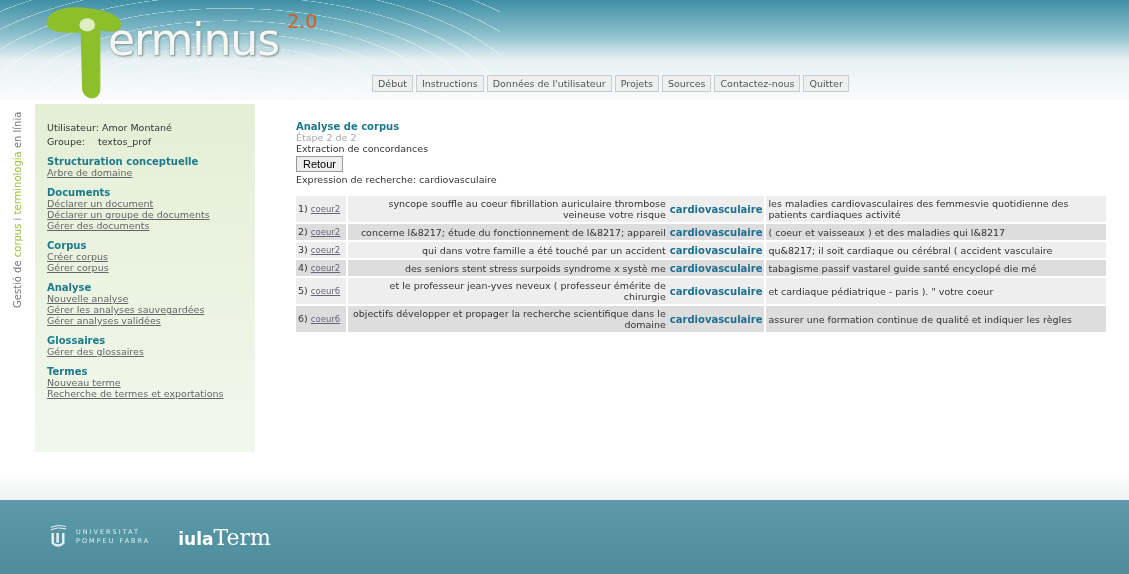  What do you see at coordinates (68, 371) in the screenshot?
I see `section-title: Termes` at bounding box center [68, 371].